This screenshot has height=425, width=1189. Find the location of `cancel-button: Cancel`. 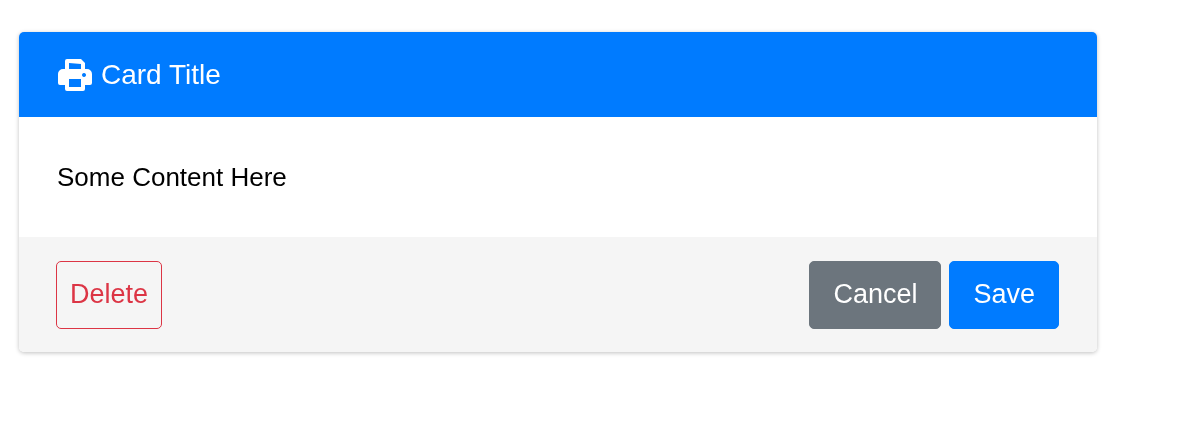

cancel-button: Cancel is located at coordinates (875, 294).